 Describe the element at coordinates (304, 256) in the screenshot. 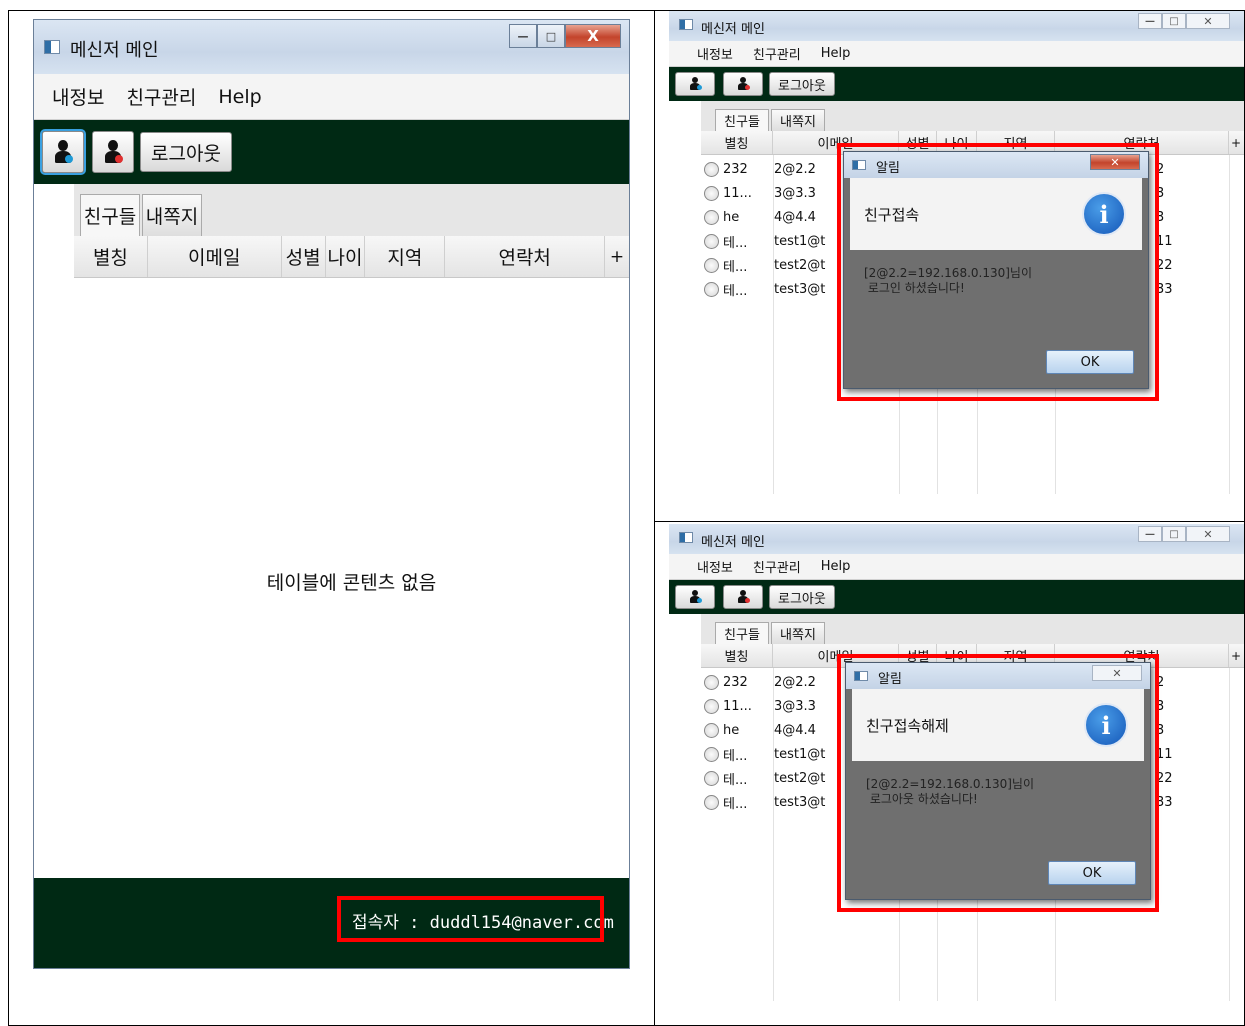

I see `col-gender: 성별` at that location.